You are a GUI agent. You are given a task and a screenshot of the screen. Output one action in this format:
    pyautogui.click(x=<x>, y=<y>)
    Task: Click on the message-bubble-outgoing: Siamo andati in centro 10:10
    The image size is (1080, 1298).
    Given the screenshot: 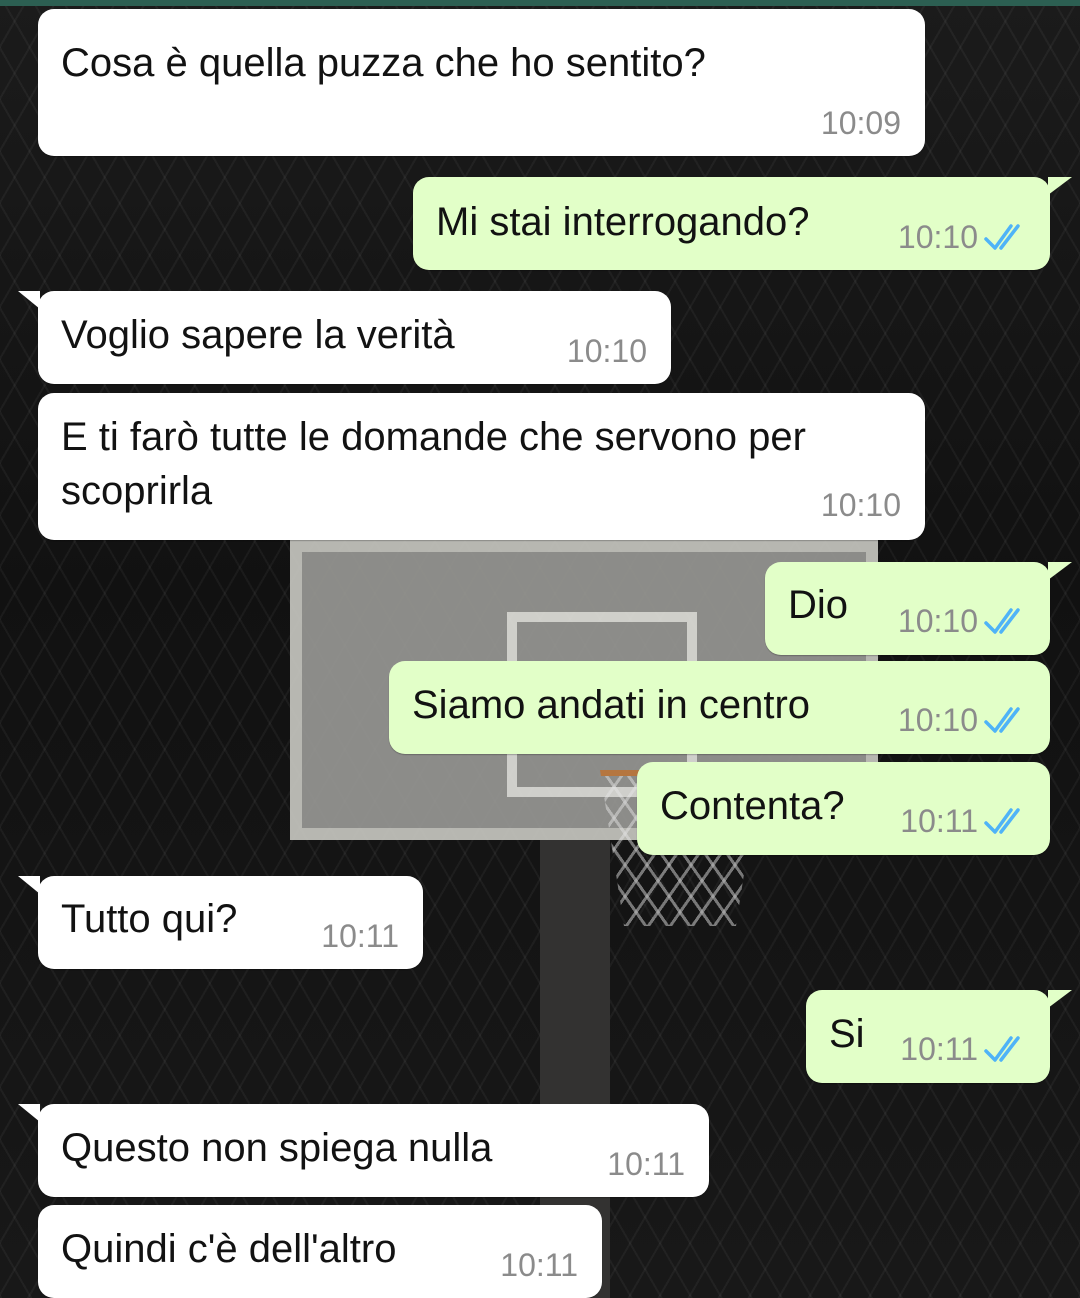 What is the action you would take?
    pyautogui.click(x=719, y=707)
    